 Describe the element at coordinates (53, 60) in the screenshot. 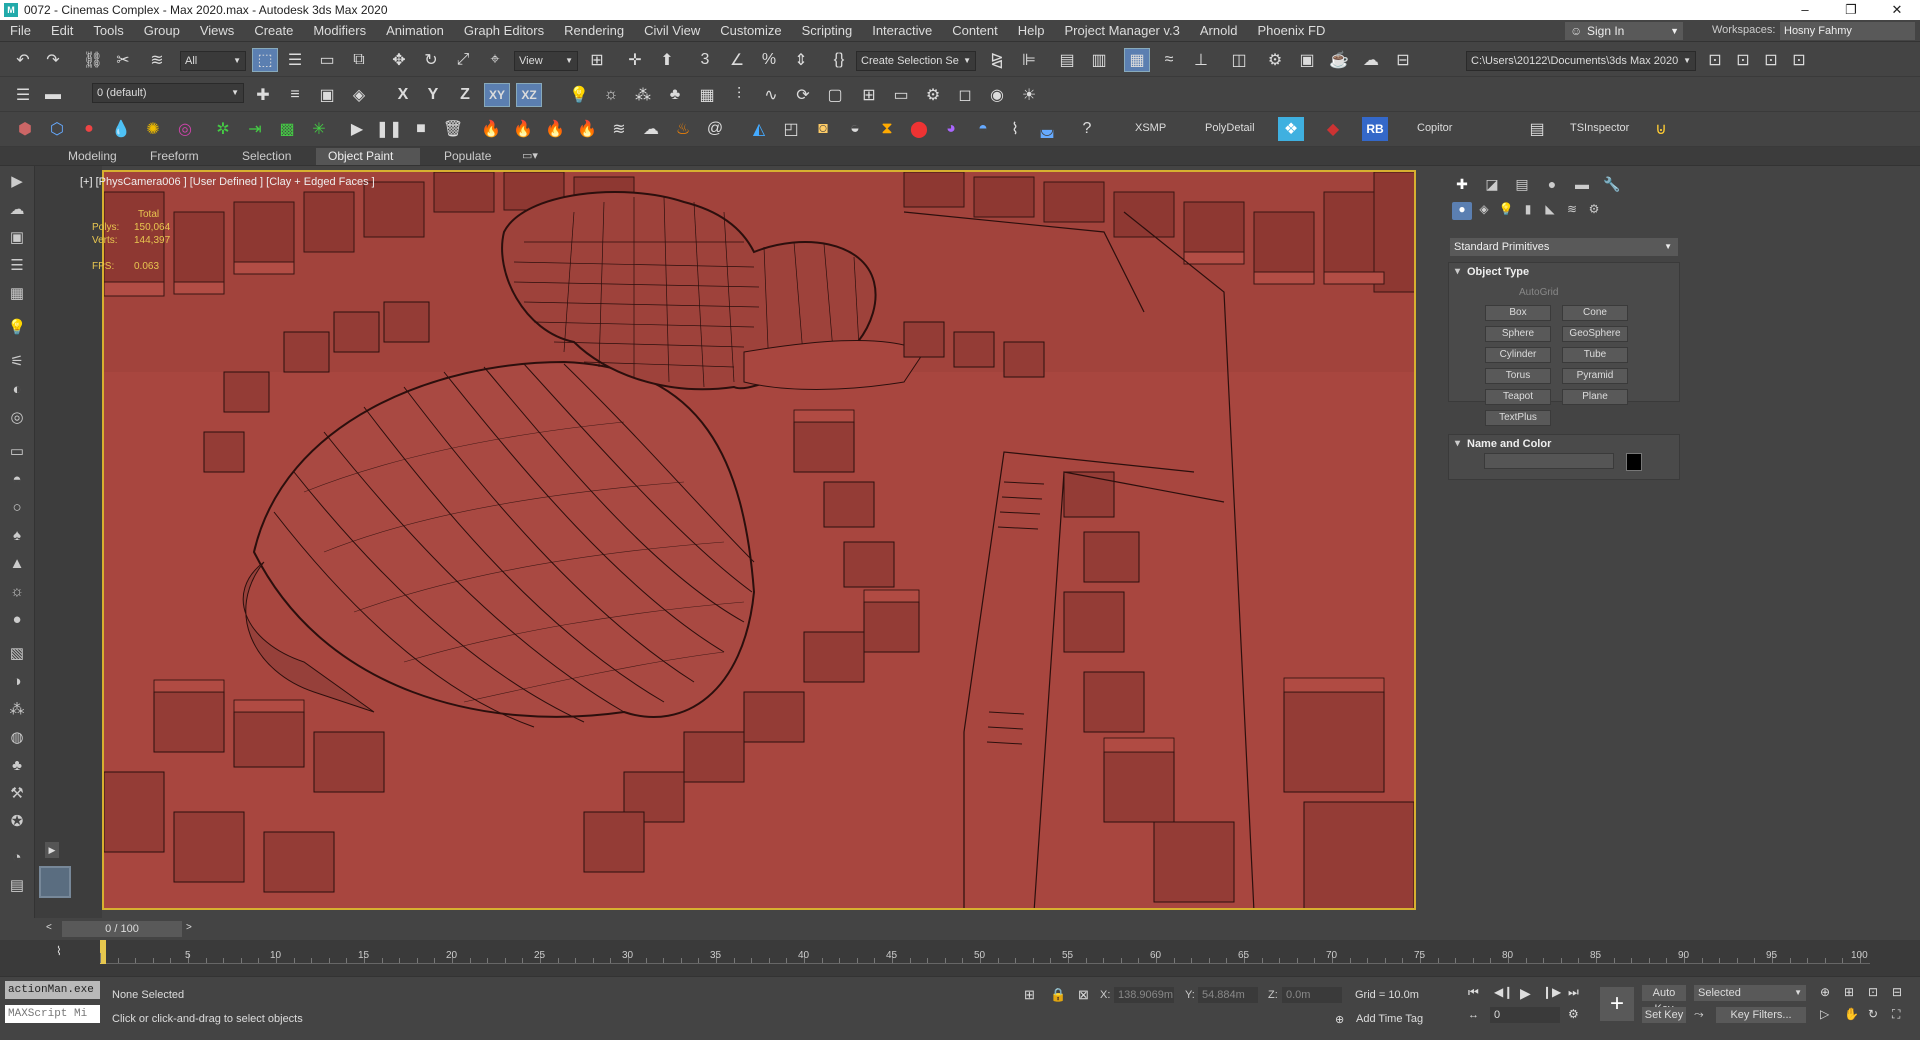

I see `redo-icon: ↷` at that location.